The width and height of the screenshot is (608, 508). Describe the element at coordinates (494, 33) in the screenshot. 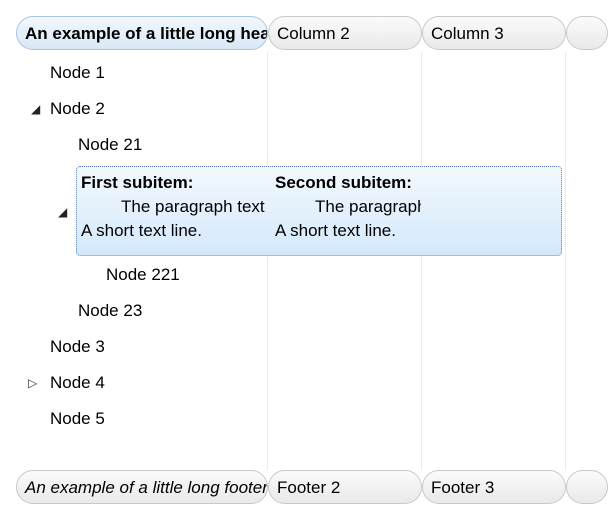

I see `header-column-3: Column 3` at that location.